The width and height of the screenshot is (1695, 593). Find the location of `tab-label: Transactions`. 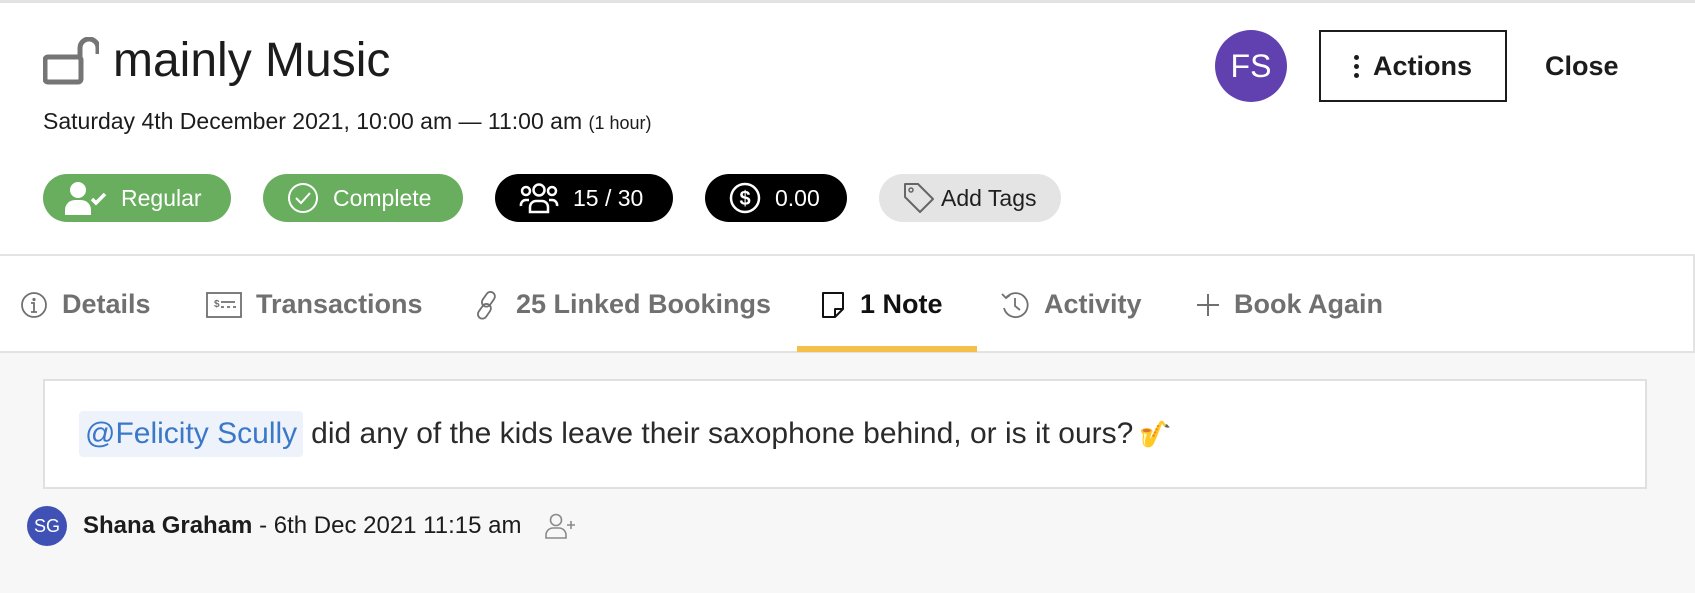

tab-label: Transactions is located at coordinates (339, 304).